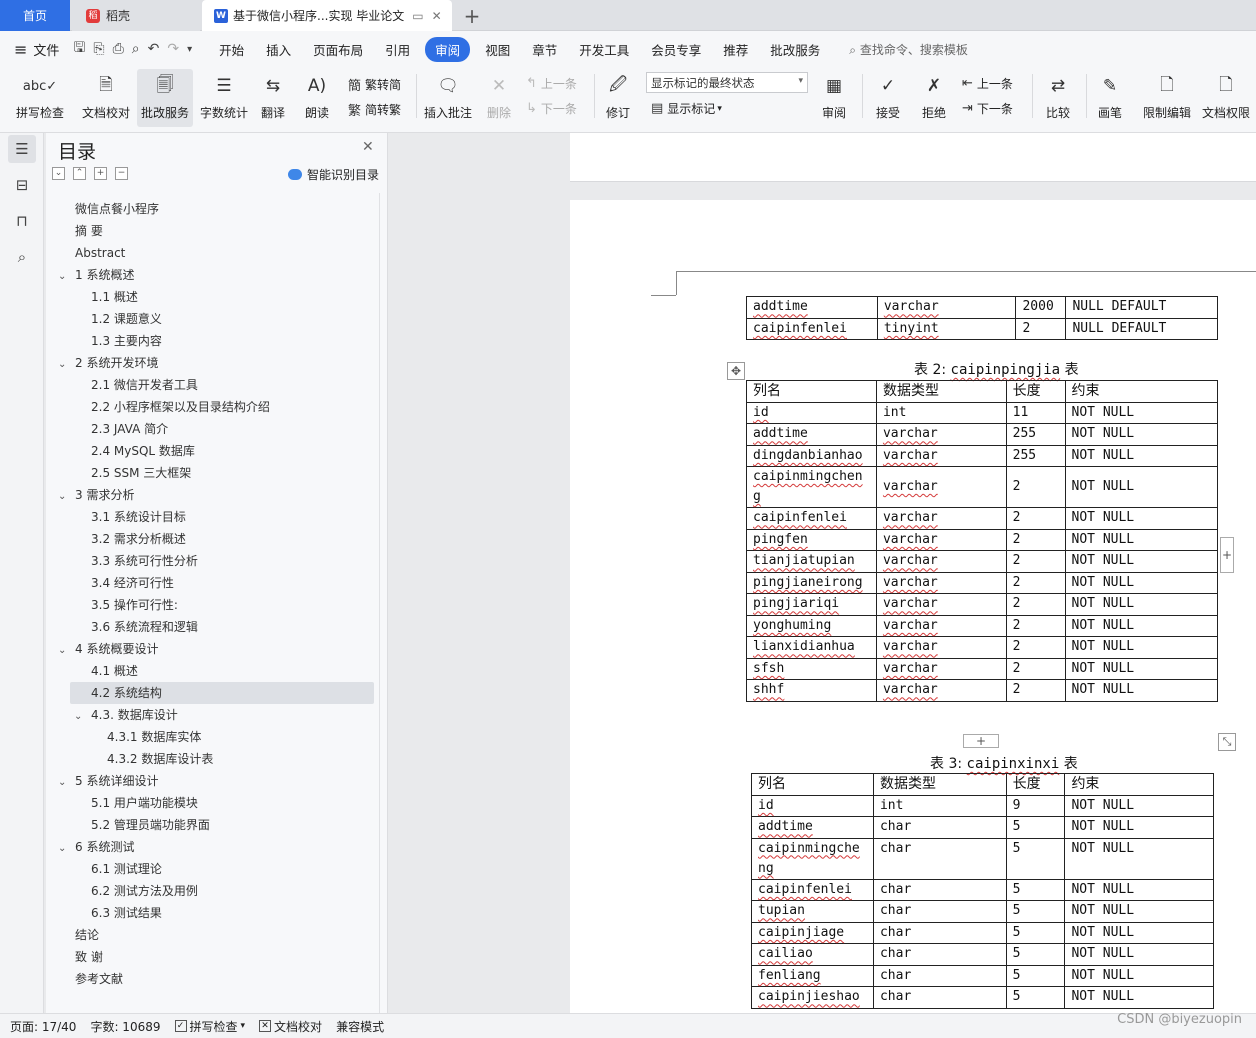 This screenshot has width=1256, height=1038. Describe the element at coordinates (98, 49) in the screenshot. I see `export-icon: ⎘` at that location.